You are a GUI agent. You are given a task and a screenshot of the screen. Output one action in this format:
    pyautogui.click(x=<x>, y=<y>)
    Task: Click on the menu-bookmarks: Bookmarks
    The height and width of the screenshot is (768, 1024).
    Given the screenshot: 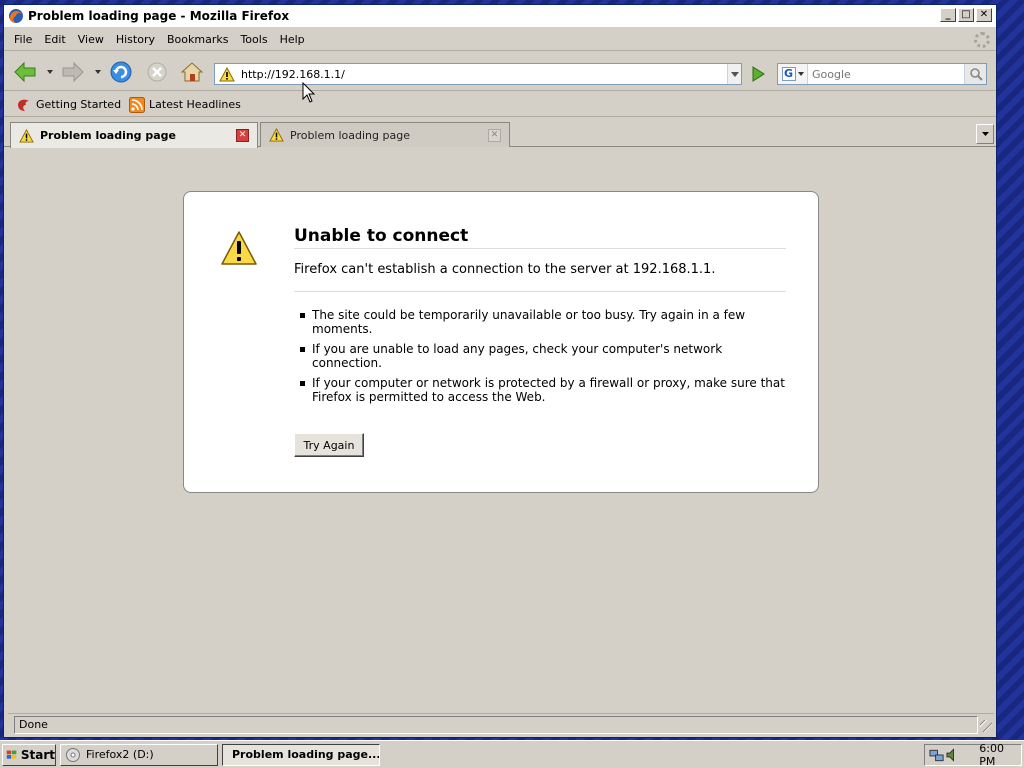 What is the action you would take?
    pyautogui.click(x=197, y=39)
    